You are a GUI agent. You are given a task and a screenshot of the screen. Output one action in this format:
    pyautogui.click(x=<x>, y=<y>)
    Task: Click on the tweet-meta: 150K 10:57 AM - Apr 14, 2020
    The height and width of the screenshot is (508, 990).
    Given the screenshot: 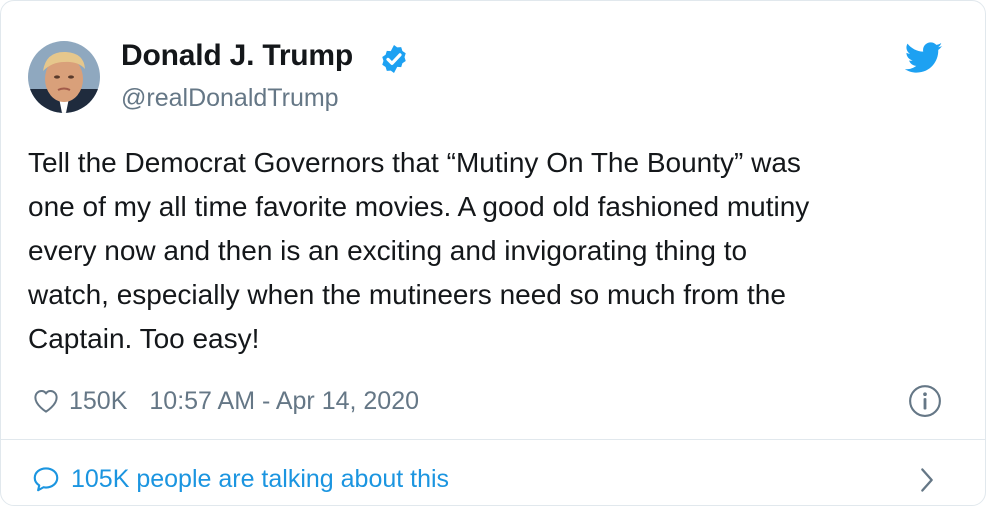 What is the action you would take?
    pyautogui.click(x=225, y=401)
    